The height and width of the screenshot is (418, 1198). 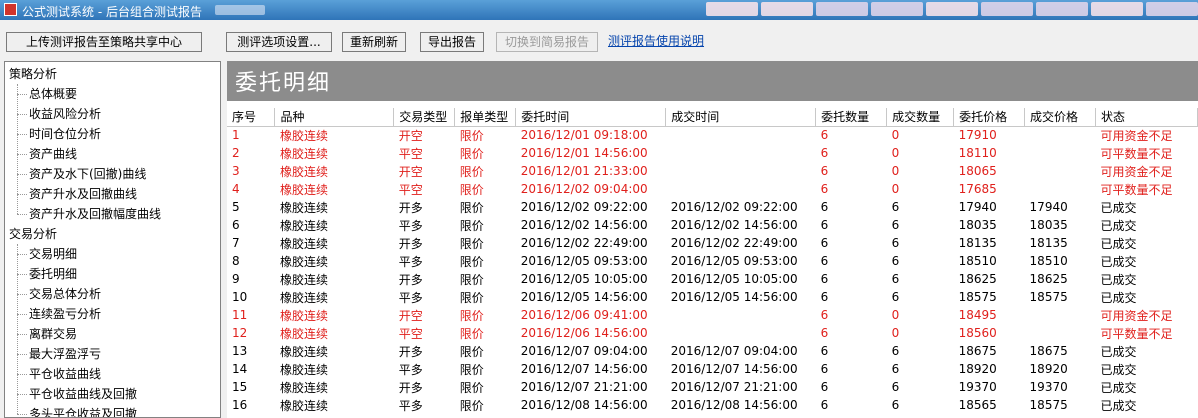 What do you see at coordinates (65, 314) in the screenshot?
I see `tree-item: 连续盈亏分析` at bounding box center [65, 314].